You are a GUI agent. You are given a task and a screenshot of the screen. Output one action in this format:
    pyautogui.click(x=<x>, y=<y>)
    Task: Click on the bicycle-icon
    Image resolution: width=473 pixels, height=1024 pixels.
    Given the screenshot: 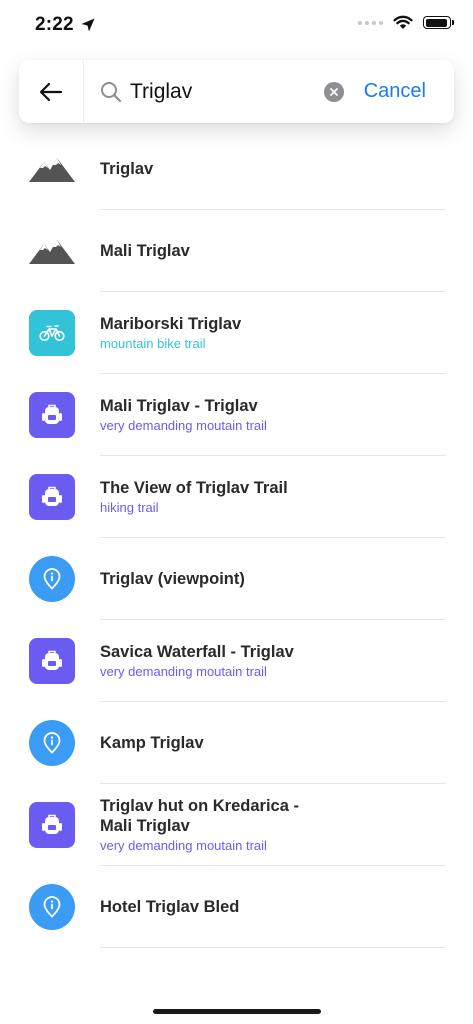 What is the action you would take?
    pyautogui.click(x=52, y=333)
    